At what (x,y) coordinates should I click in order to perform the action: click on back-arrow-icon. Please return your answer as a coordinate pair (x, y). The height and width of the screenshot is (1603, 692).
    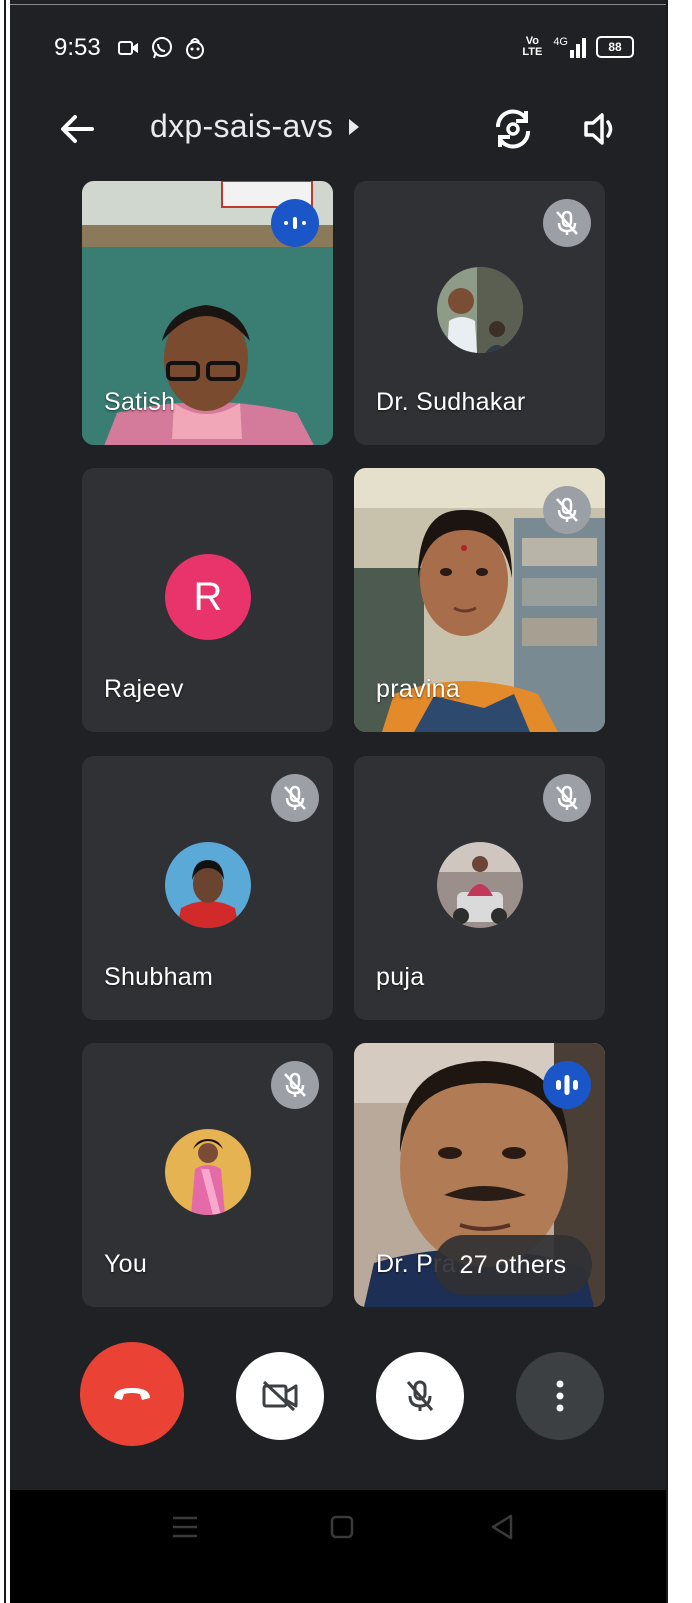
    Looking at the image, I should click on (77, 129).